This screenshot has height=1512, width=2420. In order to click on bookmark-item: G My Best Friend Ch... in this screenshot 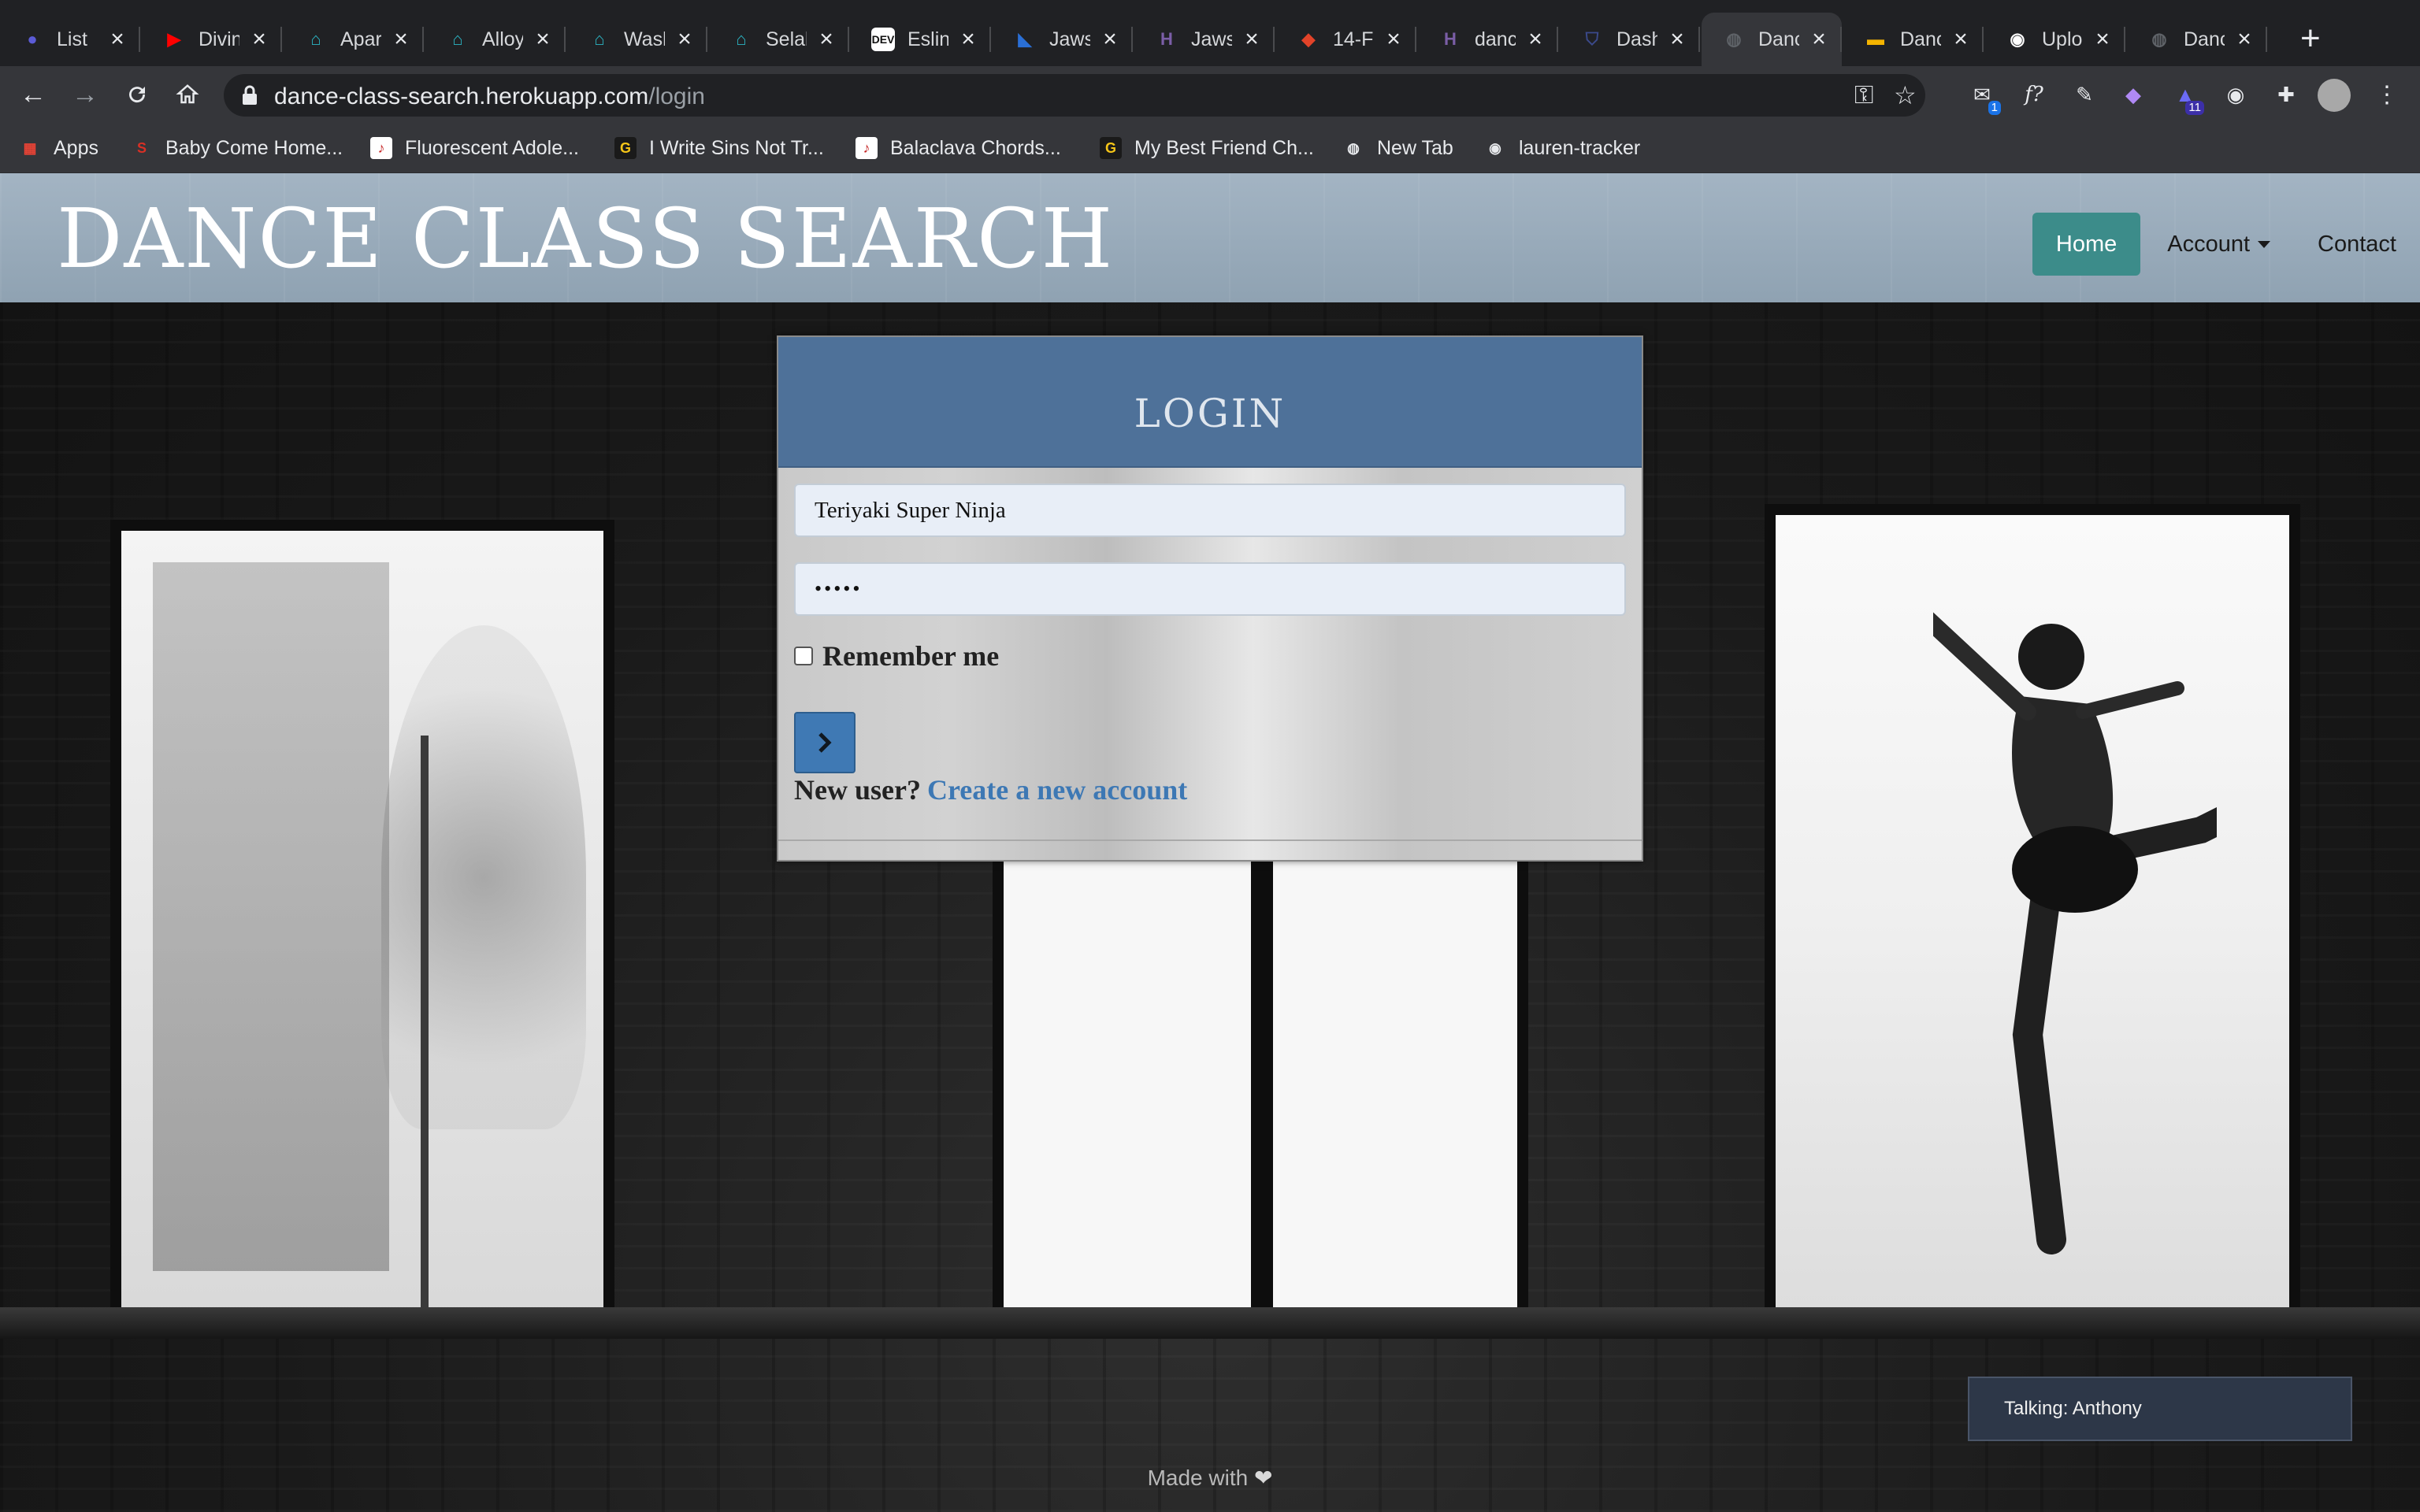, I will do `click(1207, 148)`.